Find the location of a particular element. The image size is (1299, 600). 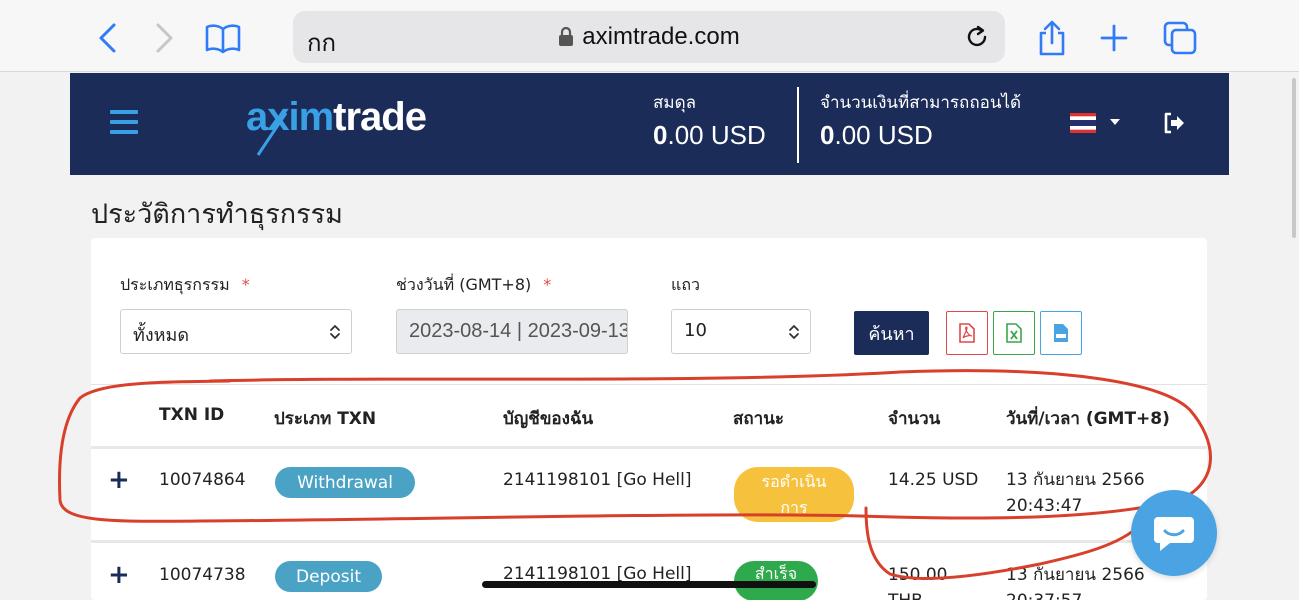

csv-icon is located at coordinates (1061, 333).